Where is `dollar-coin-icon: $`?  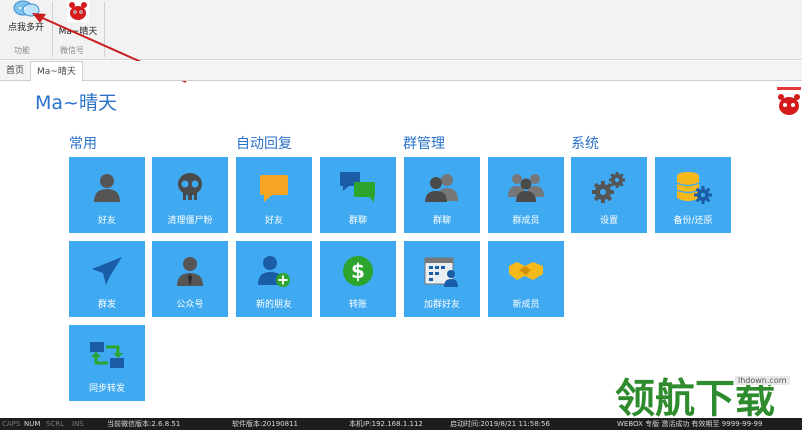 dollar-coin-icon: $ is located at coordinates (358, 271).